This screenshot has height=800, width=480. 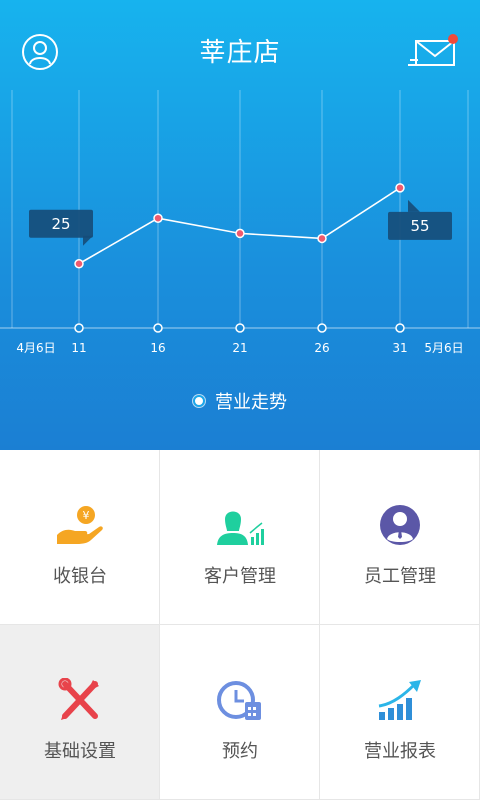 I want to click on menu-label: 营业报表, so click(x=400, y=751).